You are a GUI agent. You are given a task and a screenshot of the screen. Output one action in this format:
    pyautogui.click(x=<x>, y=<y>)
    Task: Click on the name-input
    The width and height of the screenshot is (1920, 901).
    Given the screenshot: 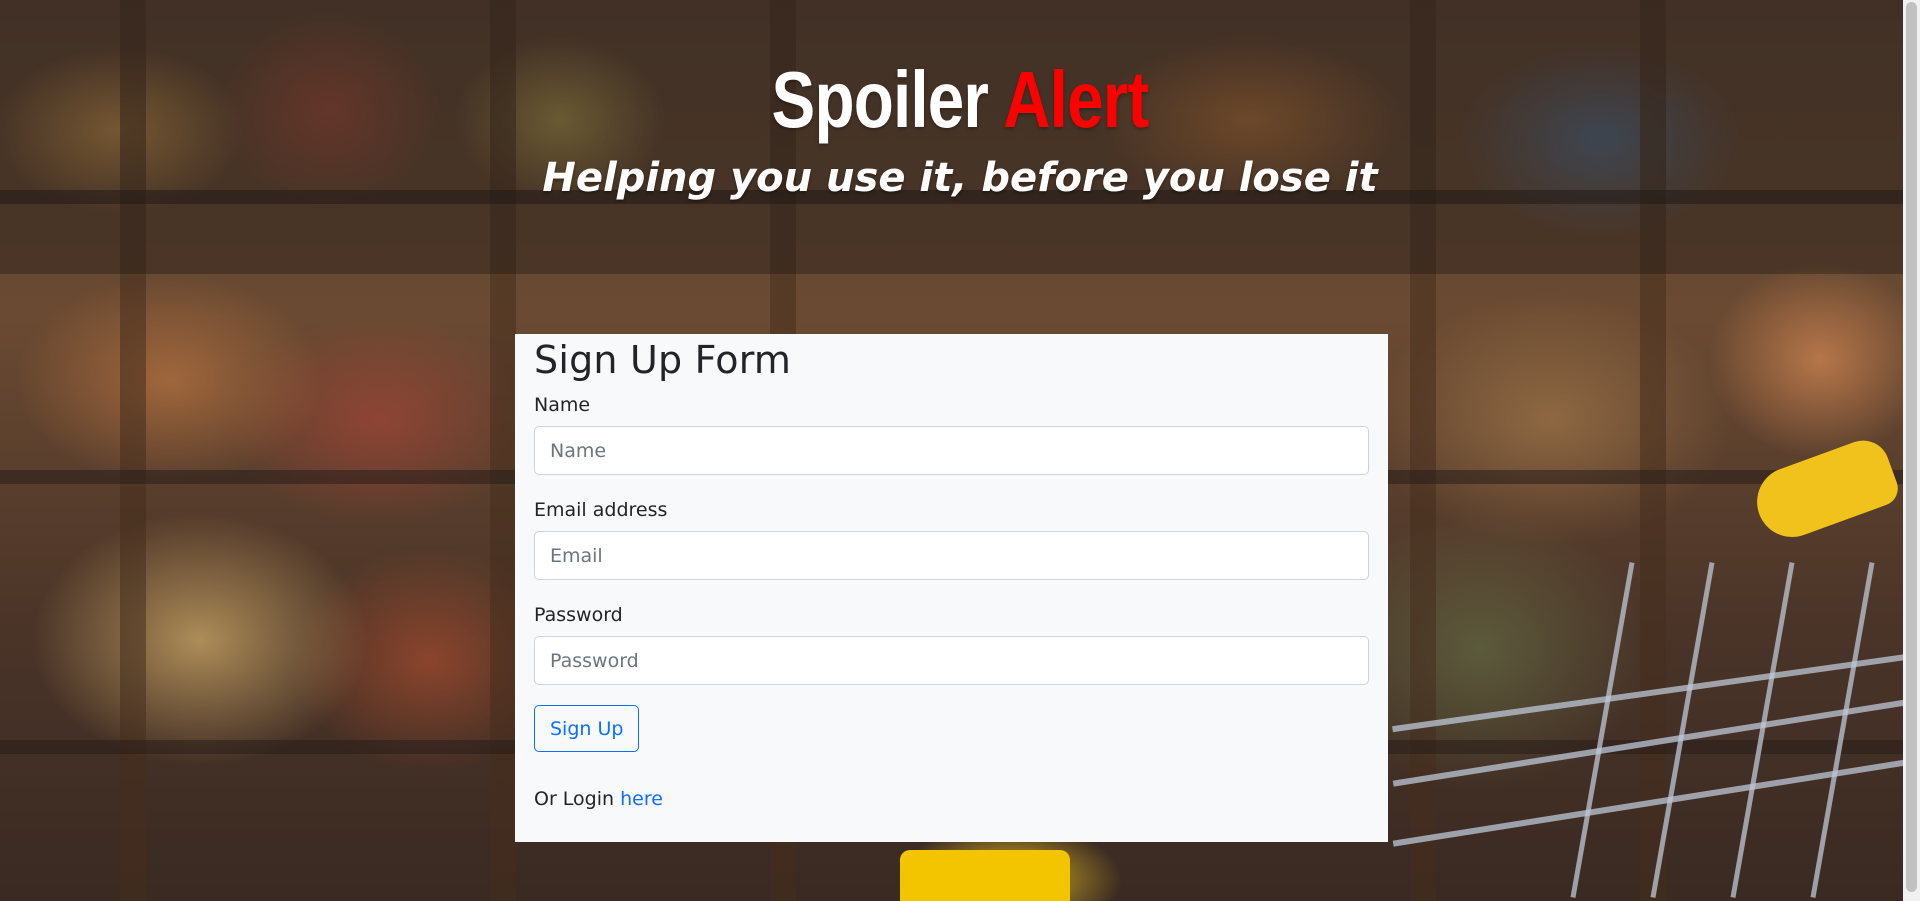 What is the action you would take?
    pyautogui.click(x=951, y=450)
    